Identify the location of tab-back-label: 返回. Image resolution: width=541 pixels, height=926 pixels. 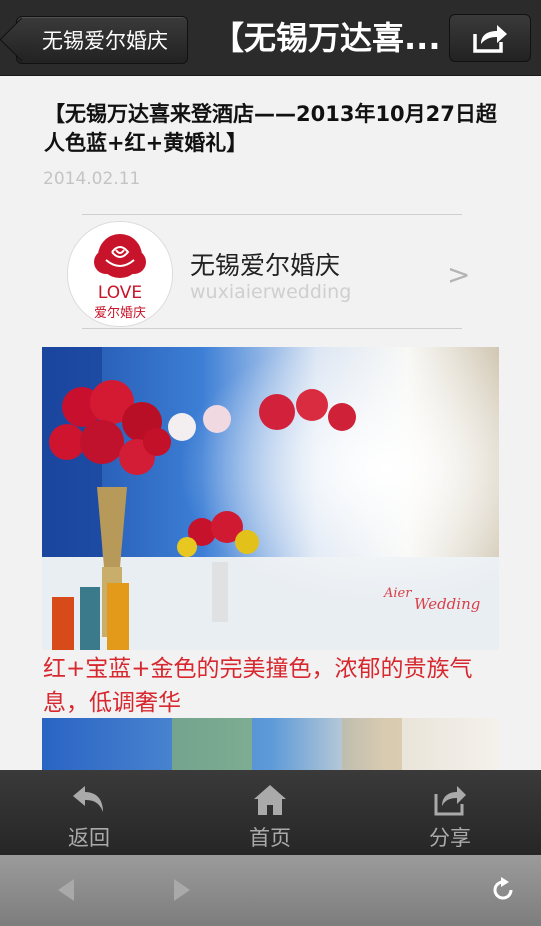
(89, 838).